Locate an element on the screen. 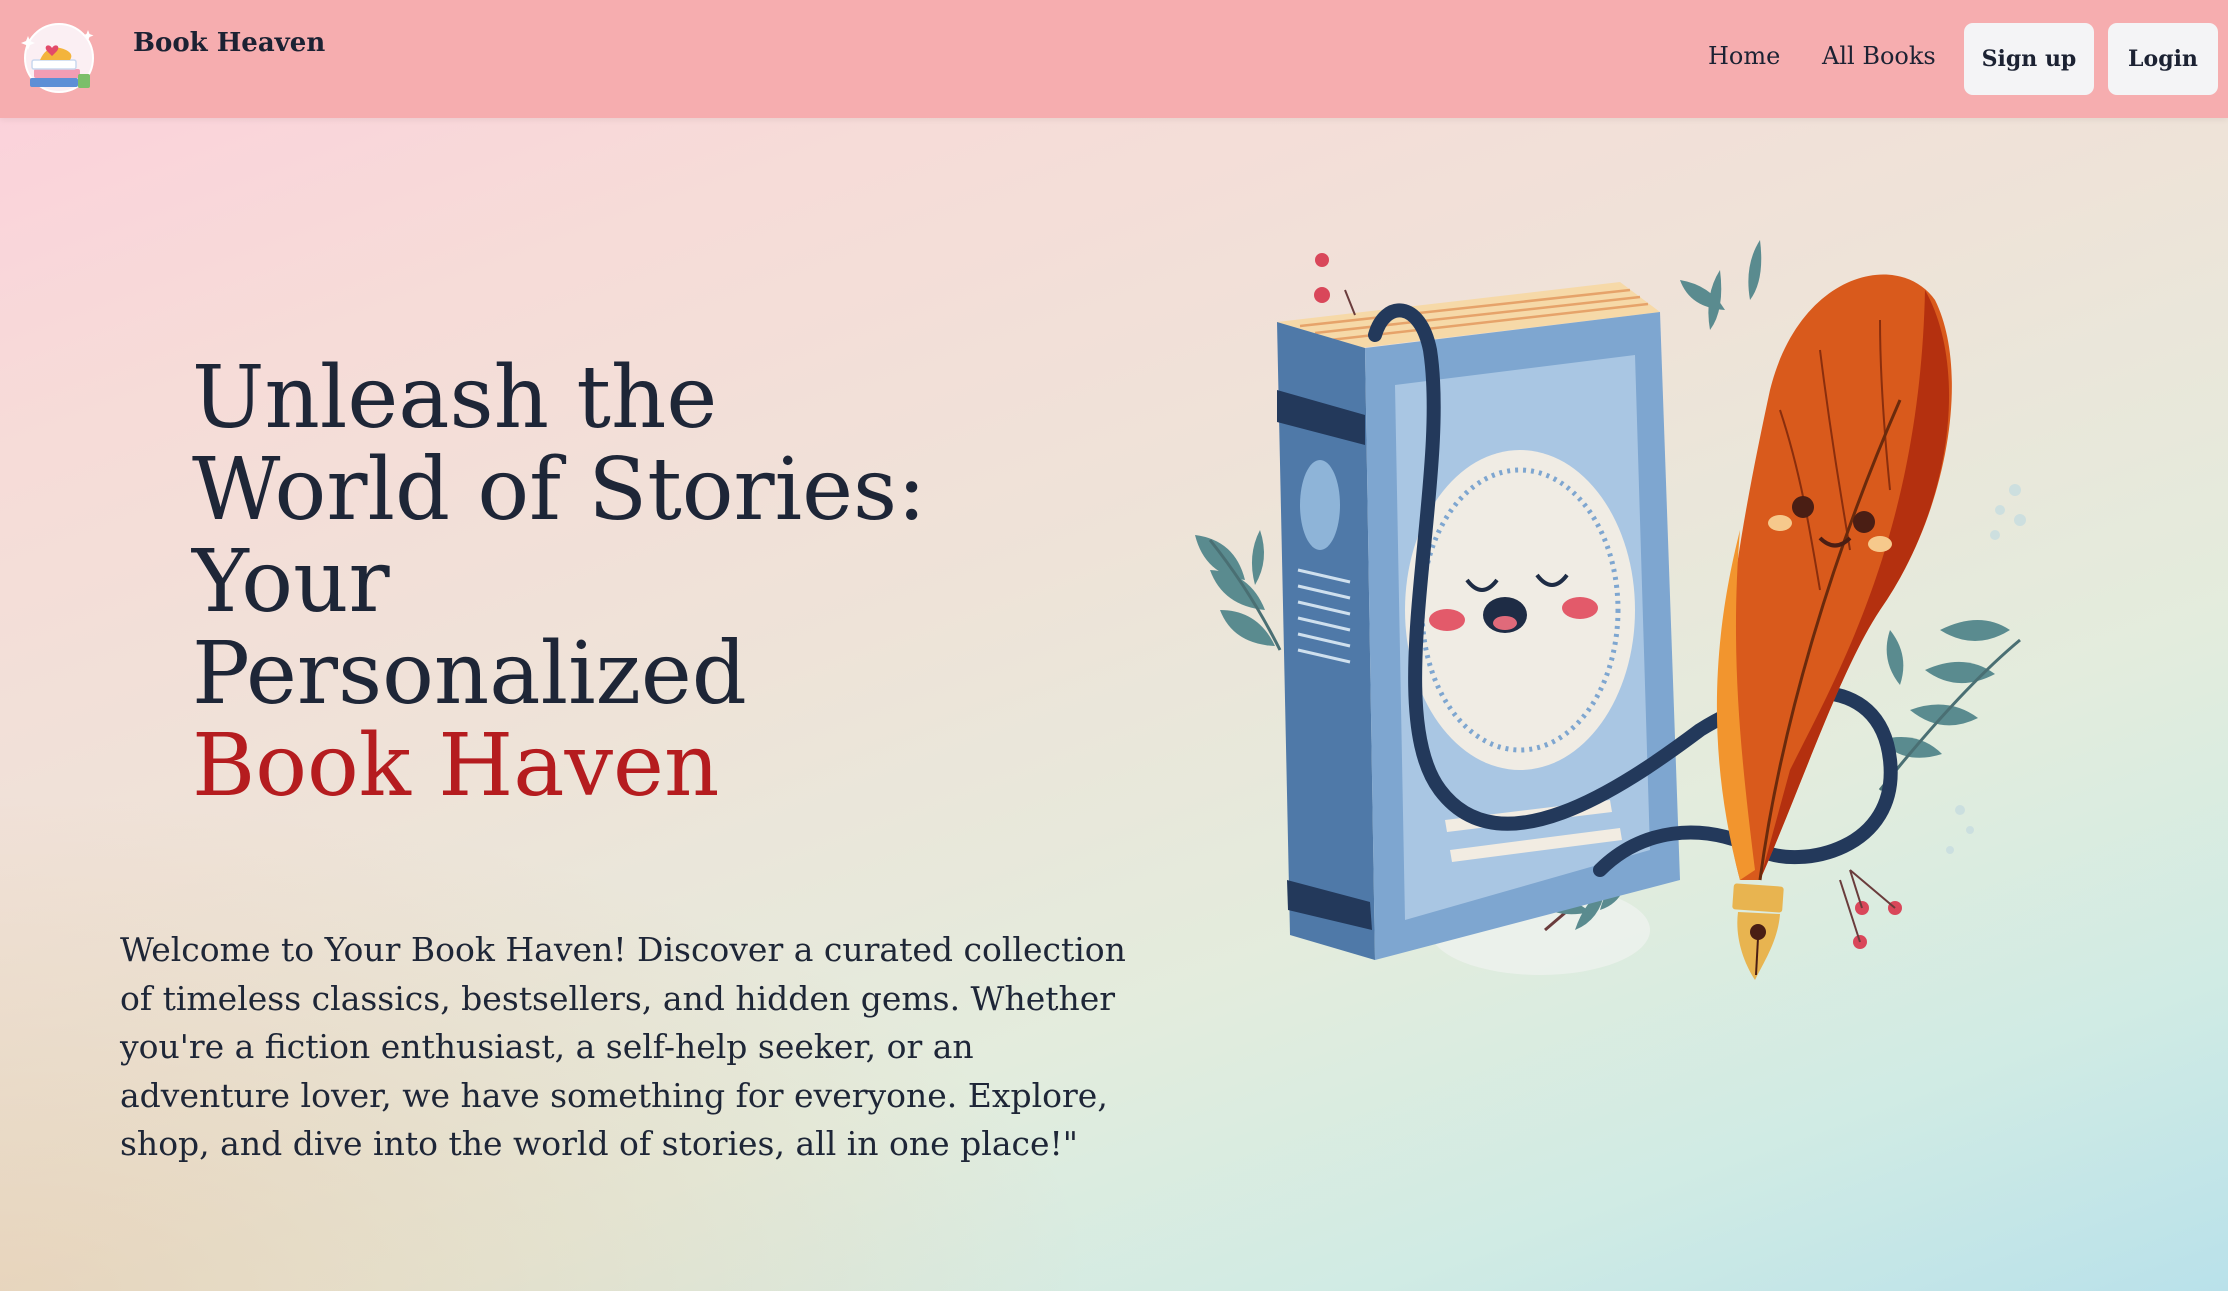 This screenshot has width=2228, height=1291. nav-link-all-books: All Books is located at coordinates (1879, 56).